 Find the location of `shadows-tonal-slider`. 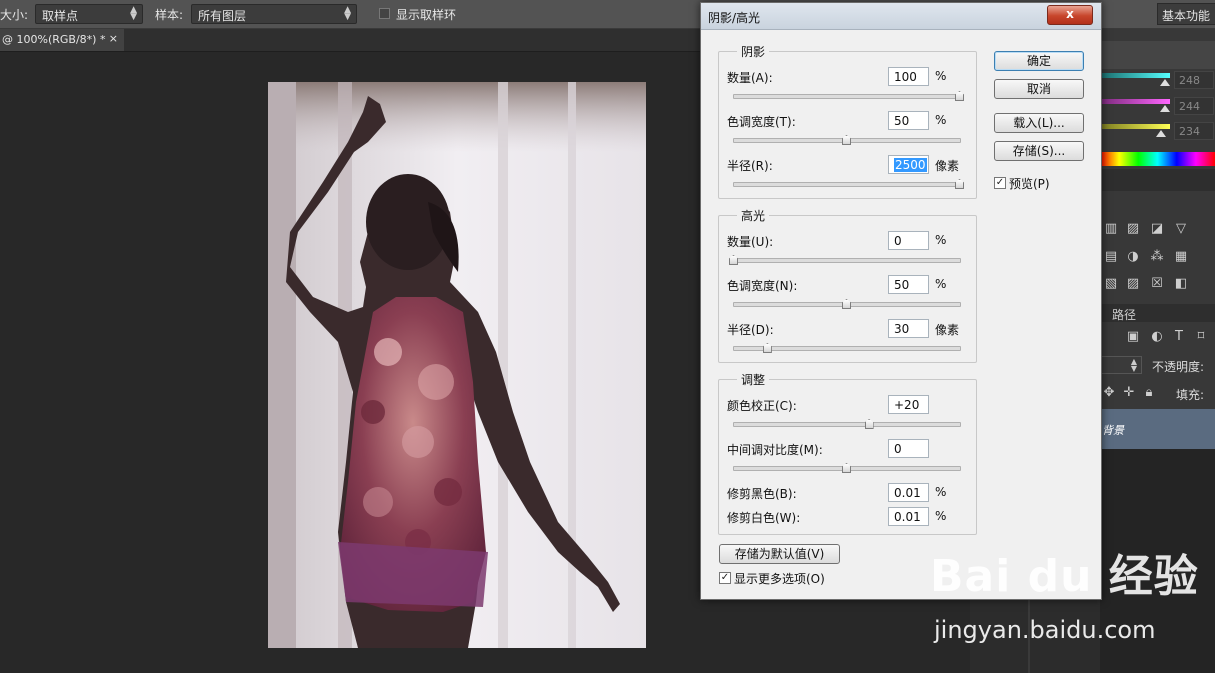

shadows-tonal-slider is located at coordinates (847, 140).